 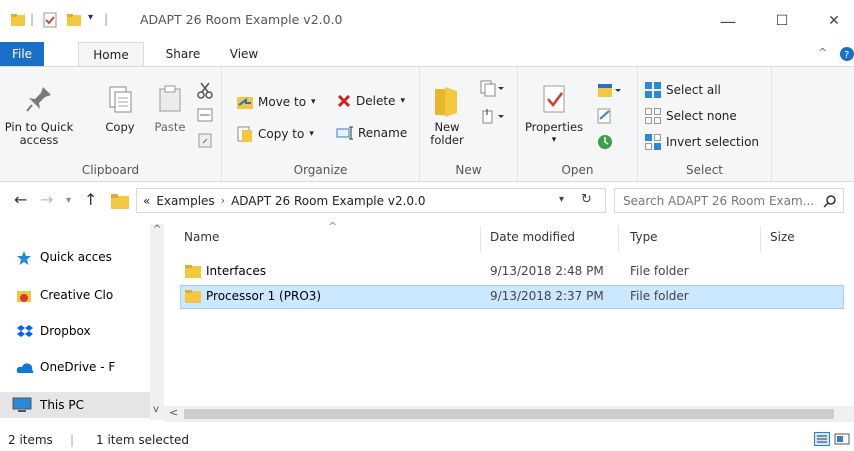 What do you see at coordinates (554, 115) in the screenshot?
I see `properties-button: Properties ▾` at bounding box center [554, 115].